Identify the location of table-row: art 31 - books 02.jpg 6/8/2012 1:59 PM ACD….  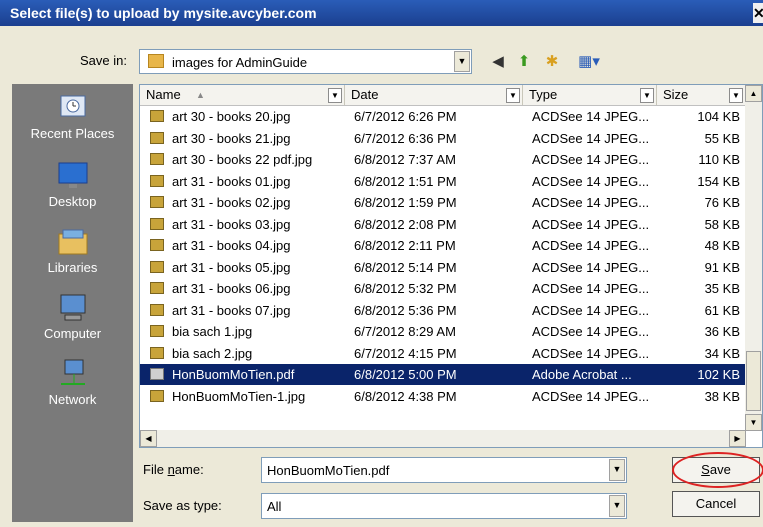
(443, 202).